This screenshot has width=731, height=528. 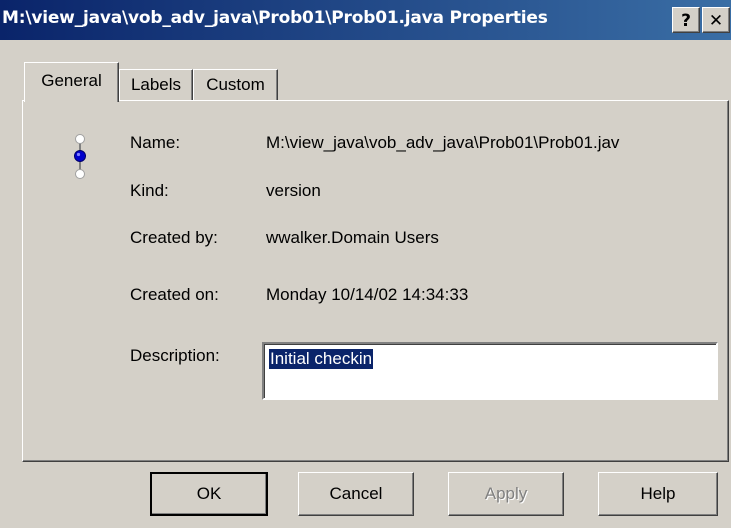 I want to click on tab-custom-label: Custom, so click(x=235, y=84).